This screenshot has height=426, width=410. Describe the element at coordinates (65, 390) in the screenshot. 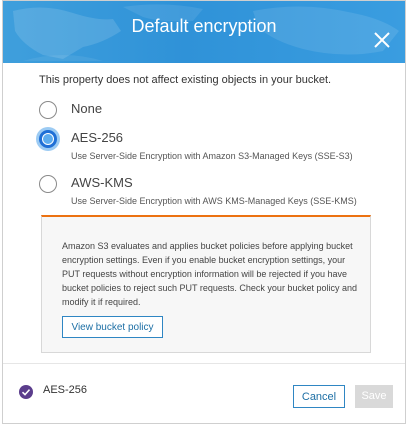

I see `selected-encryption-label: AES-256` at that location.